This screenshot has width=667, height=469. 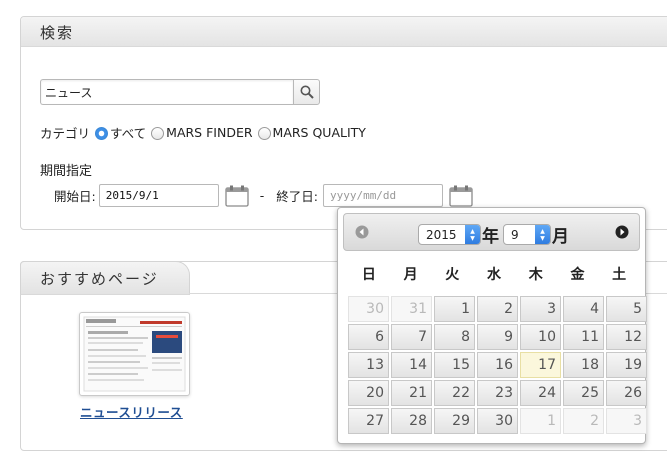 I want to click on start-date-input, so click(x=158, y=195).